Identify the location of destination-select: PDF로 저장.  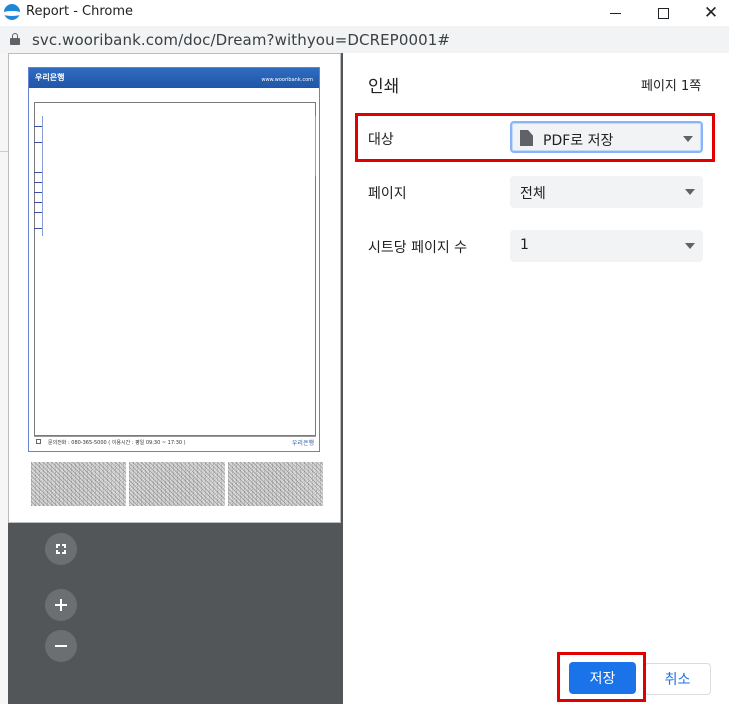
(606, 137).